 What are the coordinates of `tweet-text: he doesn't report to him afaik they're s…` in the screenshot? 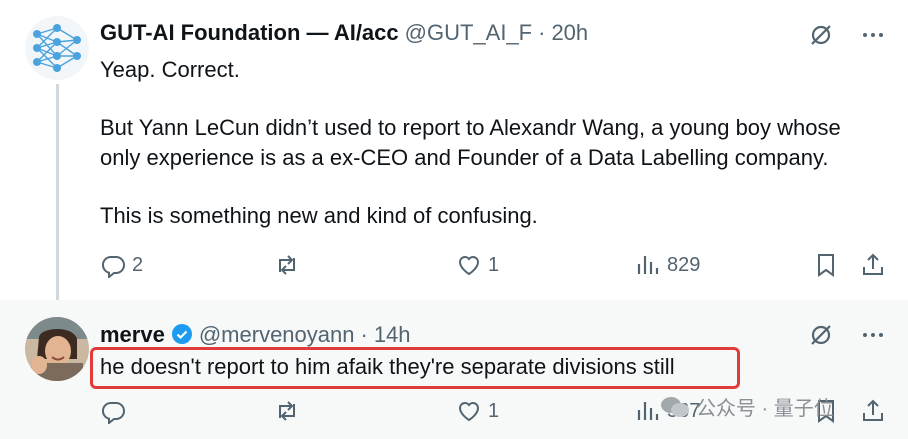 It's located at (387, 366).